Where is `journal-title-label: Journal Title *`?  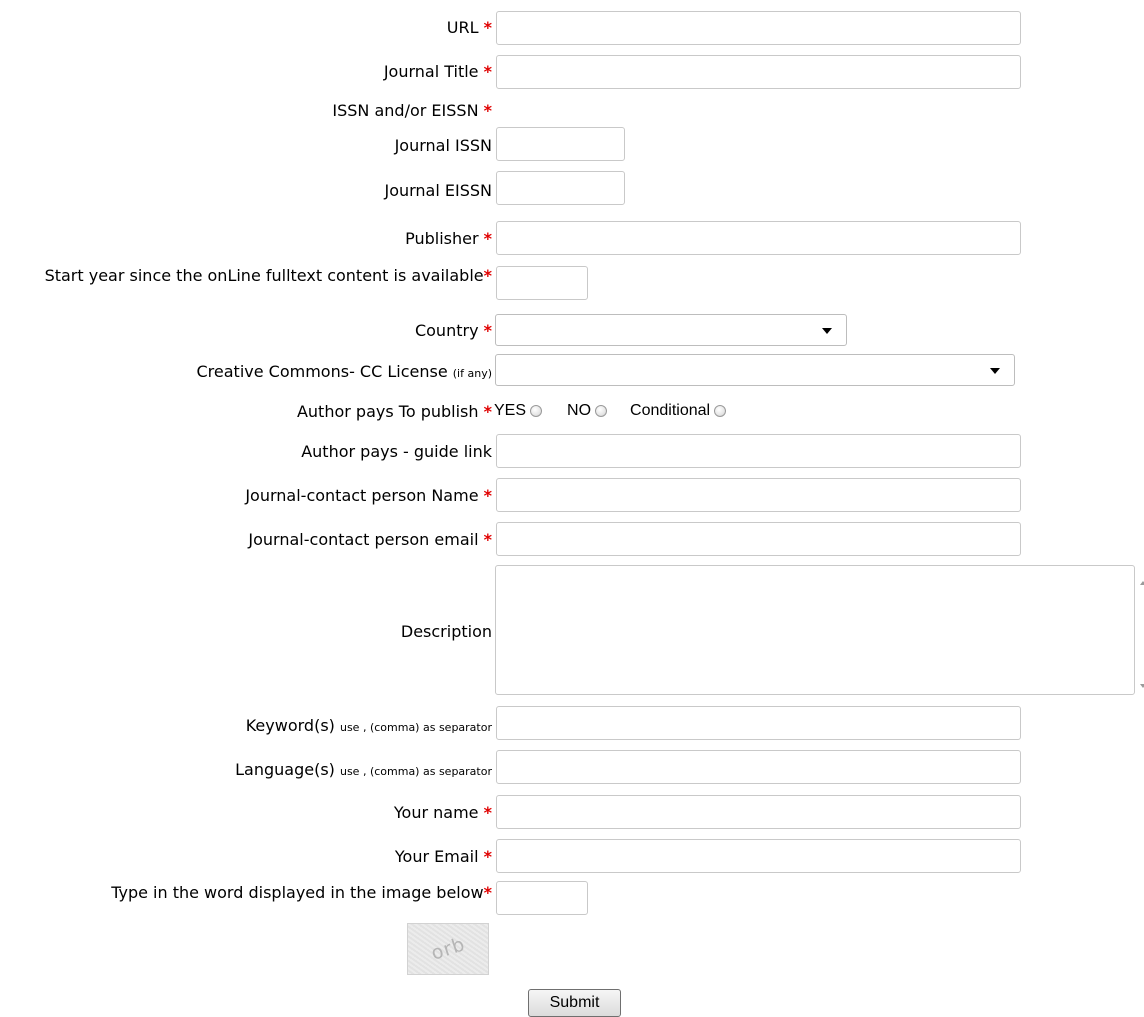
journal-title-label: Journal Title * is located at coordinates (437, 71).